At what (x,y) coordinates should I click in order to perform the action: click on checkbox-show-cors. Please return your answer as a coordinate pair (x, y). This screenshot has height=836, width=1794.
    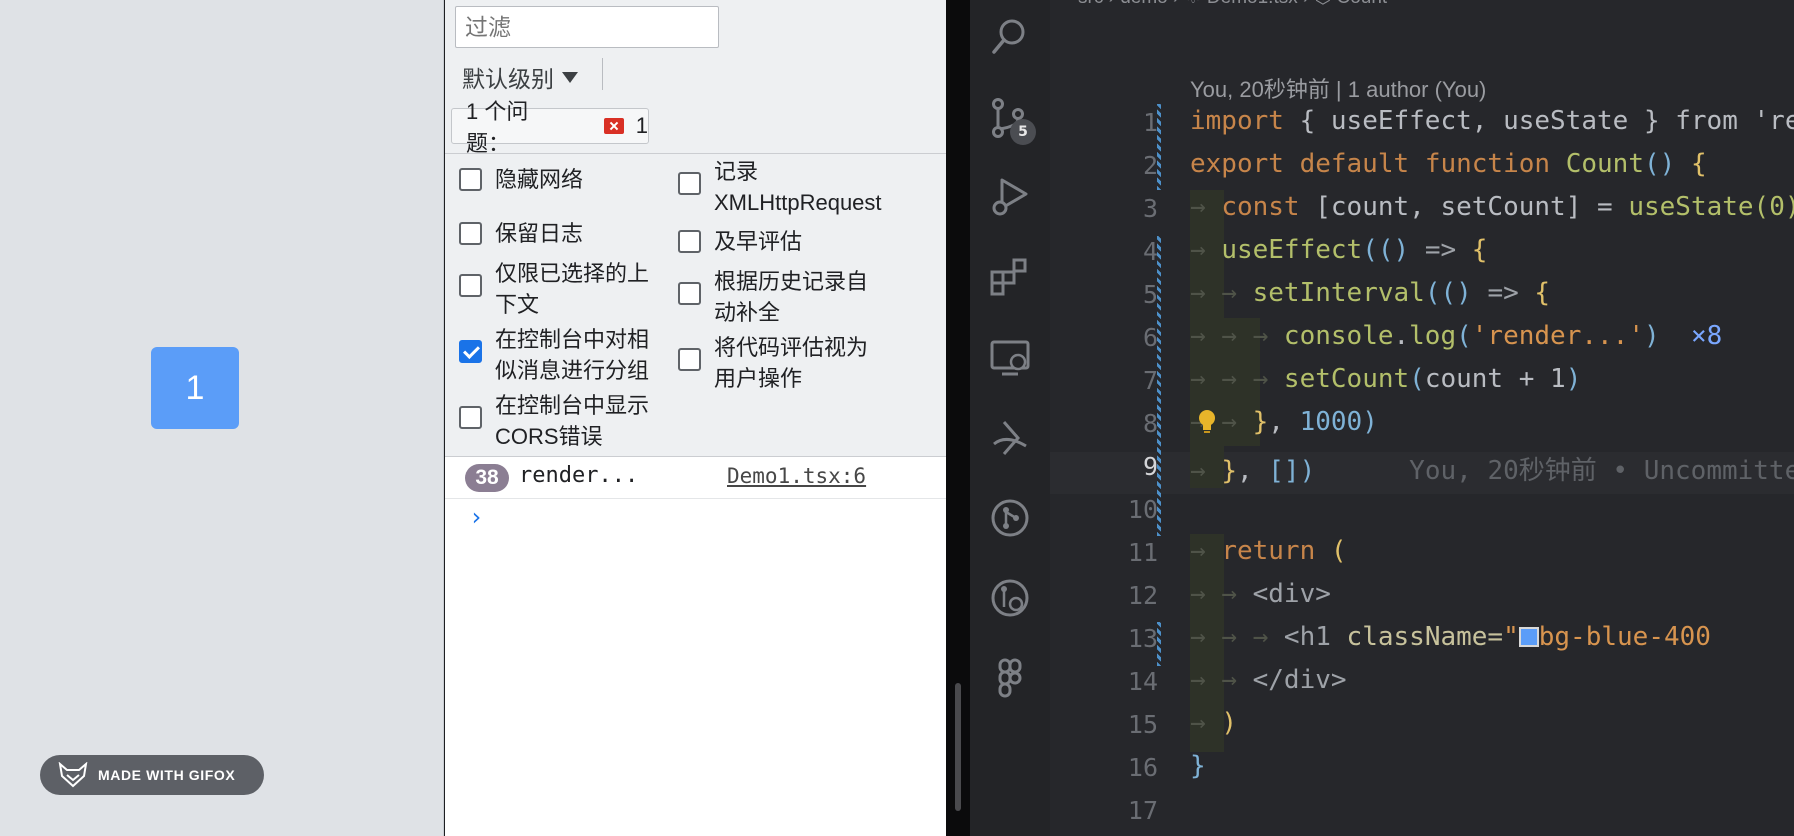
    Looking at the image, I should click on (470, 417).